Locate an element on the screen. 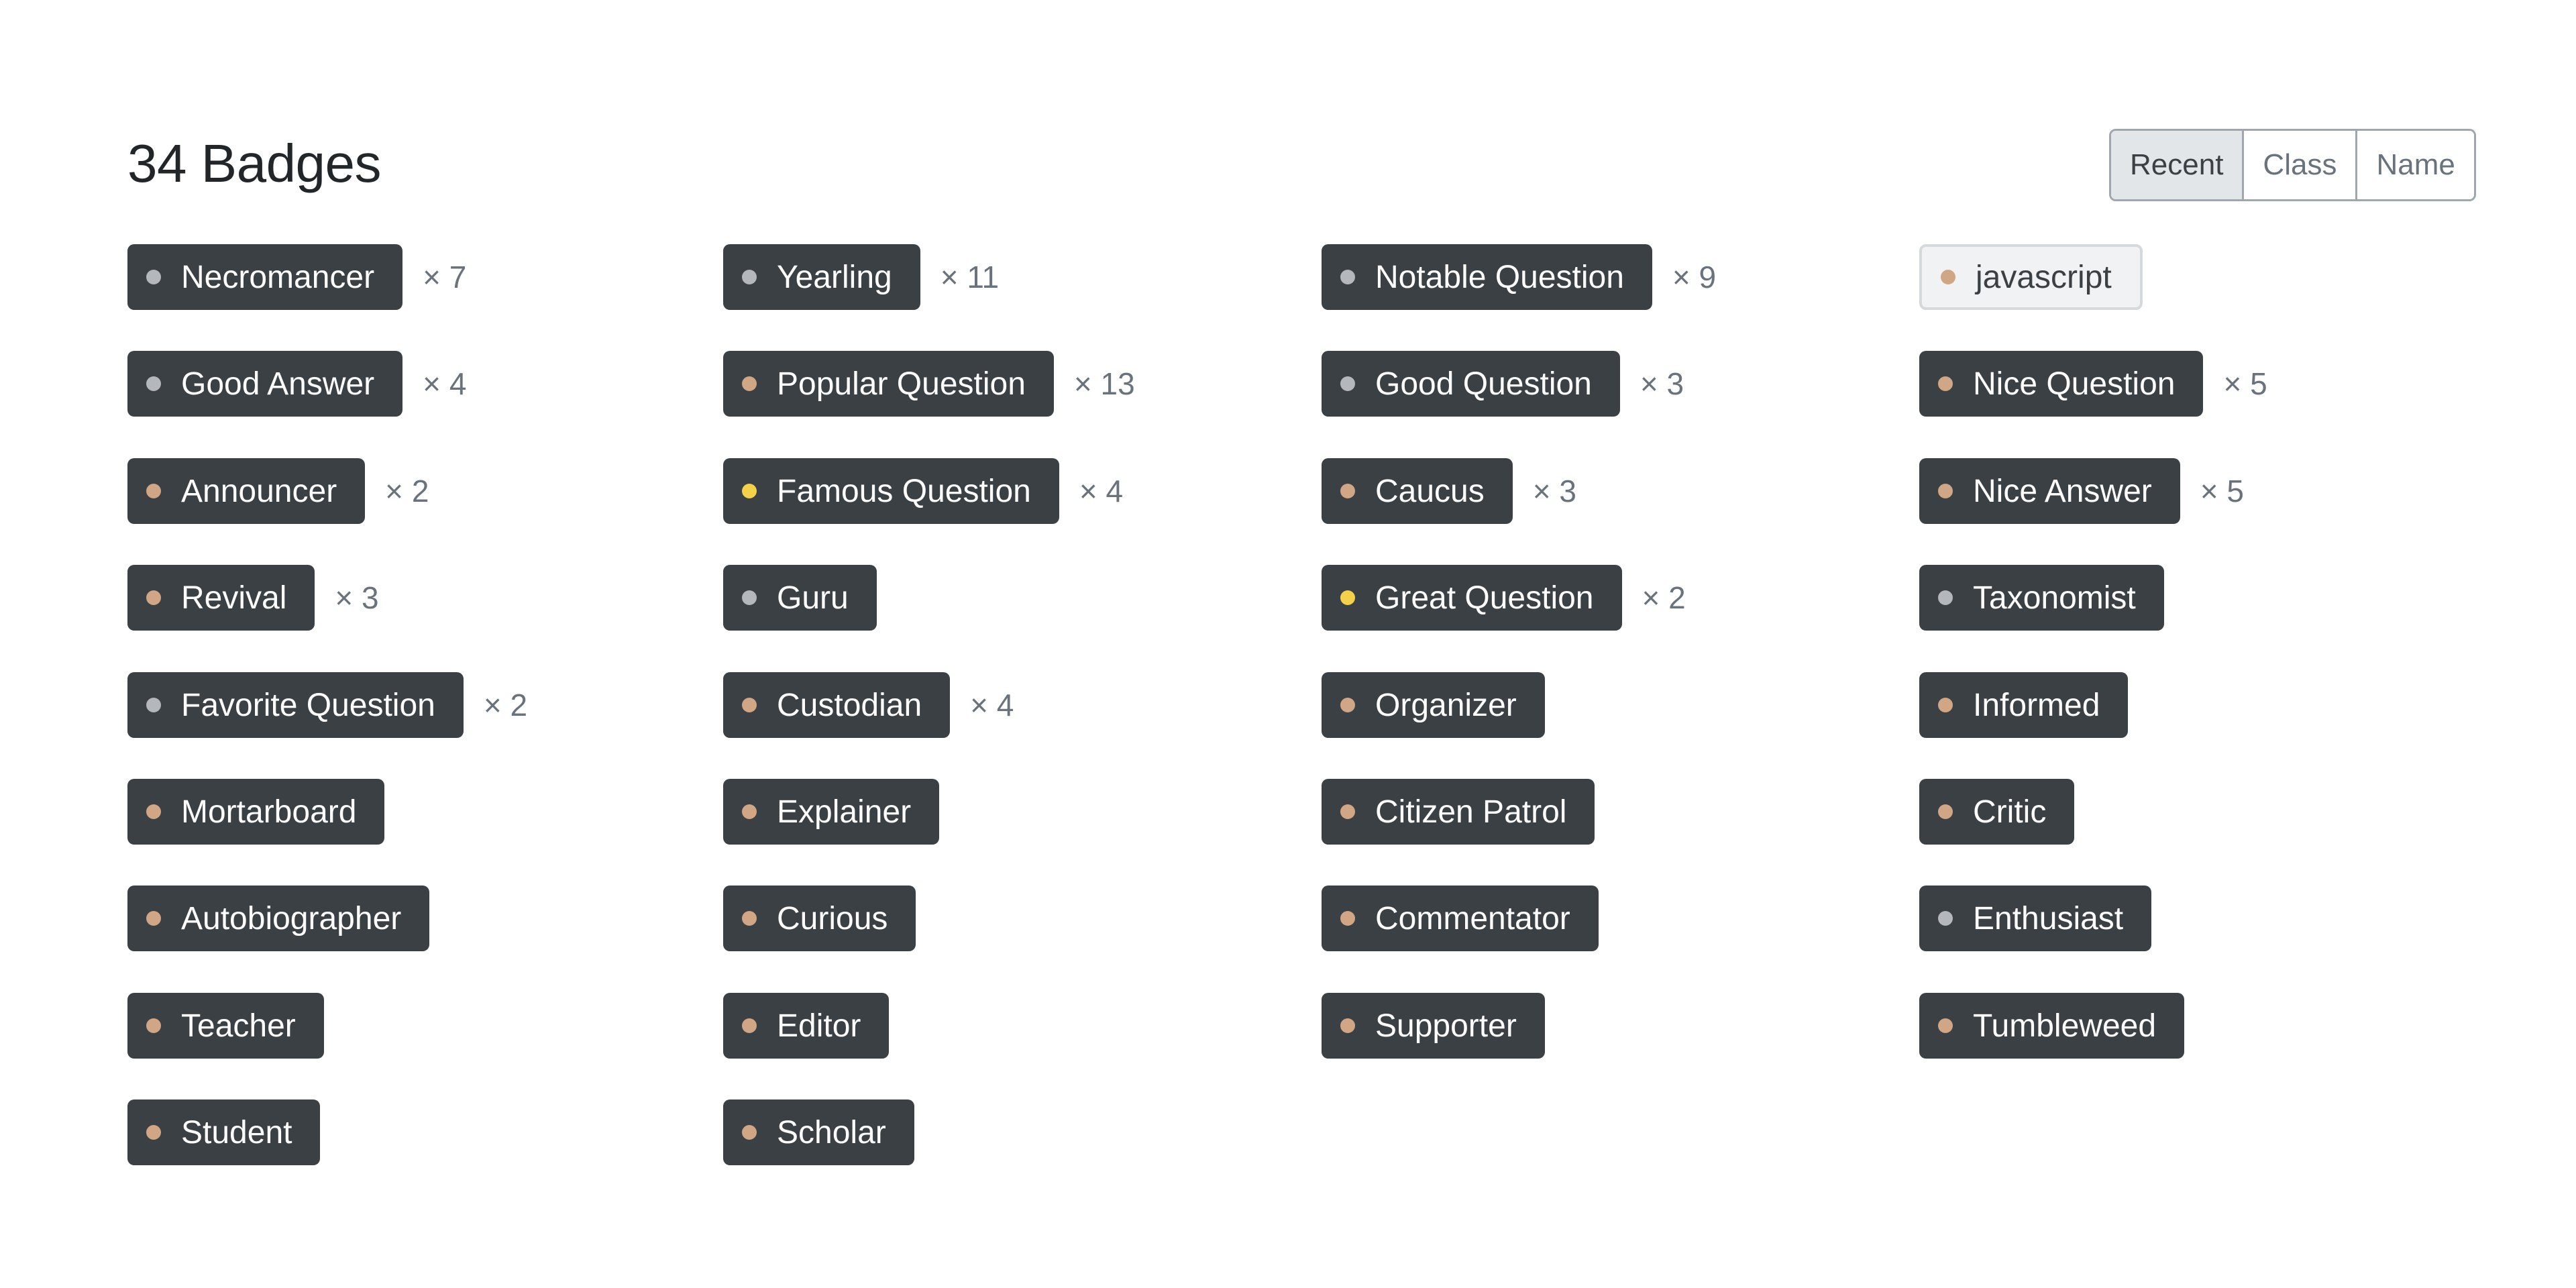 The width and height of the screenshot is (2576, 1288). badge-link: Taxonomist is located at coordinates (2041, 598).